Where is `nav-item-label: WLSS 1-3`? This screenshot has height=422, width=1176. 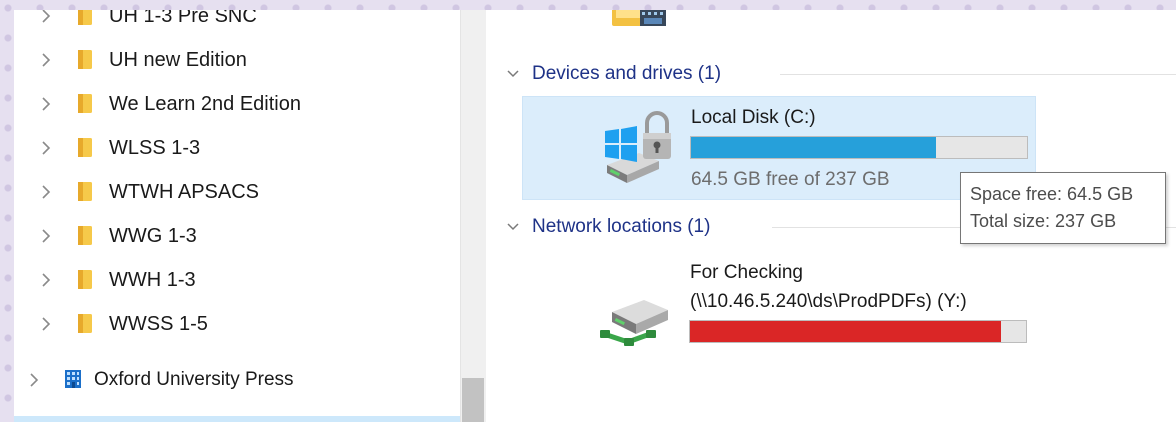
nav-item-label: WLSS 1-3 is located at coordinates (155, 148).